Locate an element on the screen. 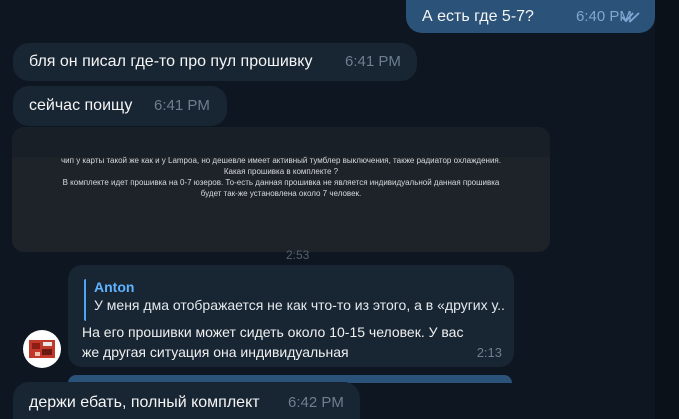 This screenshot has height=419, width=679. avatar-image-icon is located at coordinates (42, 349).